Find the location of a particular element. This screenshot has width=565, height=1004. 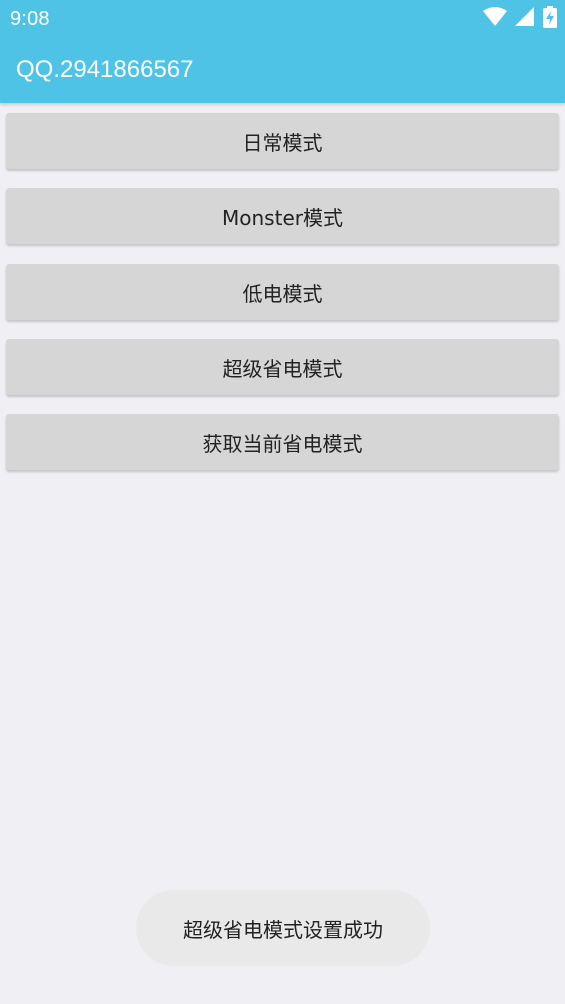

wifi-icon is located at coordinates (495, 19).